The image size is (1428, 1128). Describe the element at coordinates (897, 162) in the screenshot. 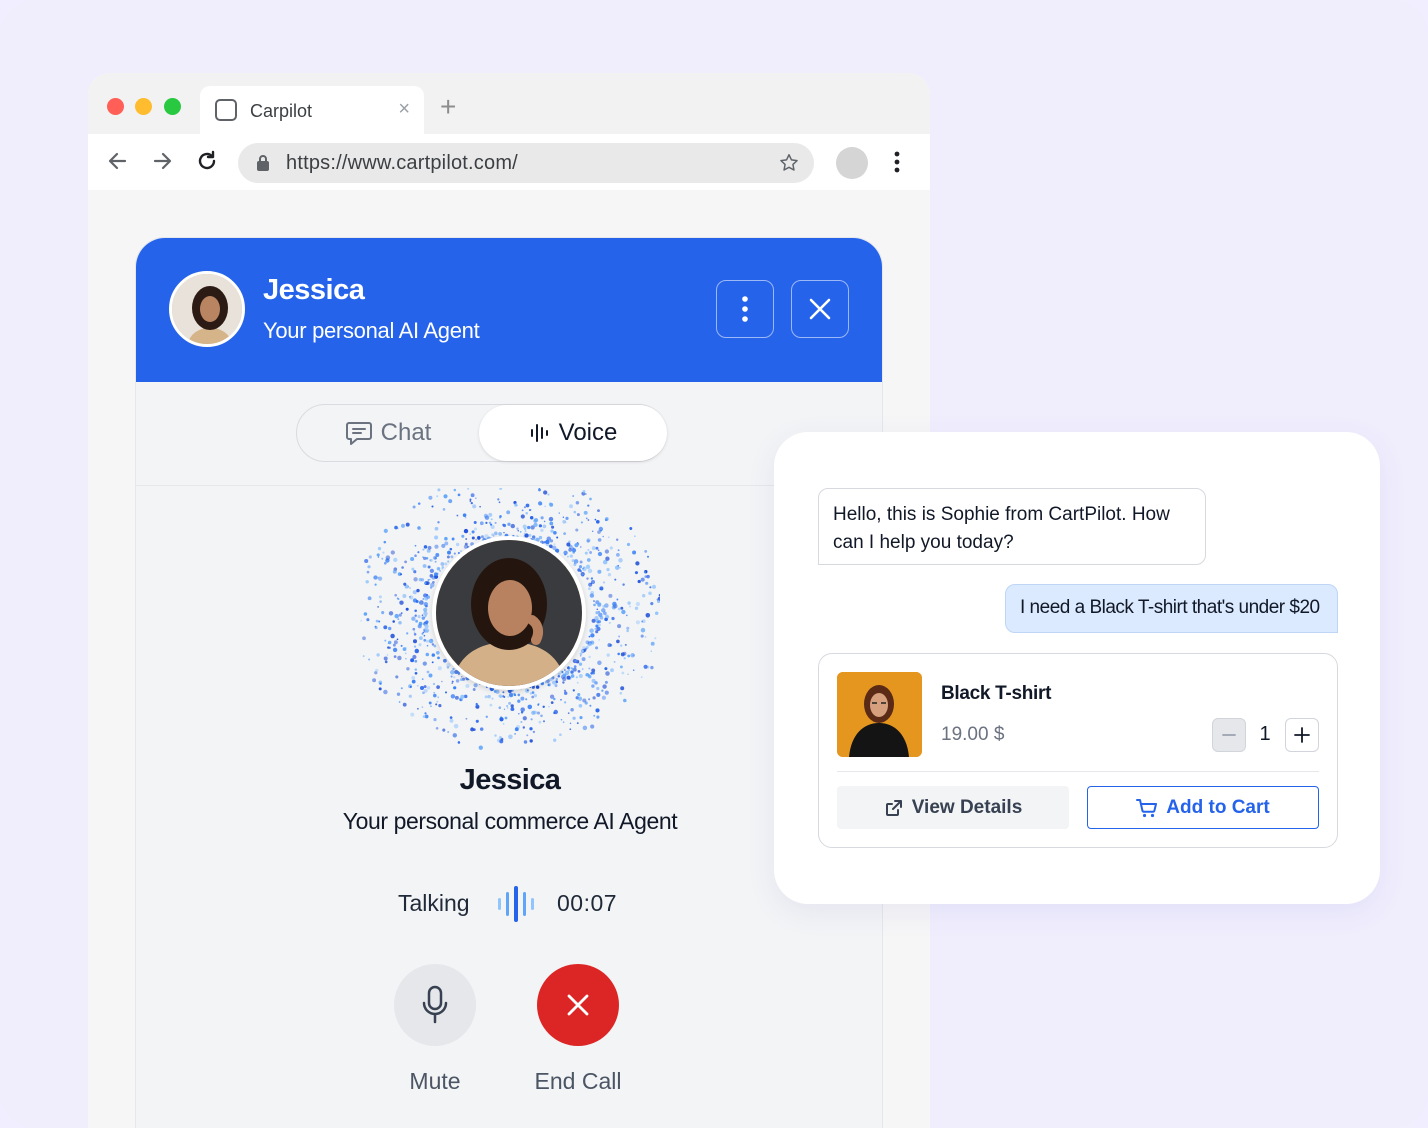

I see `browser-menu-icon` at that location.